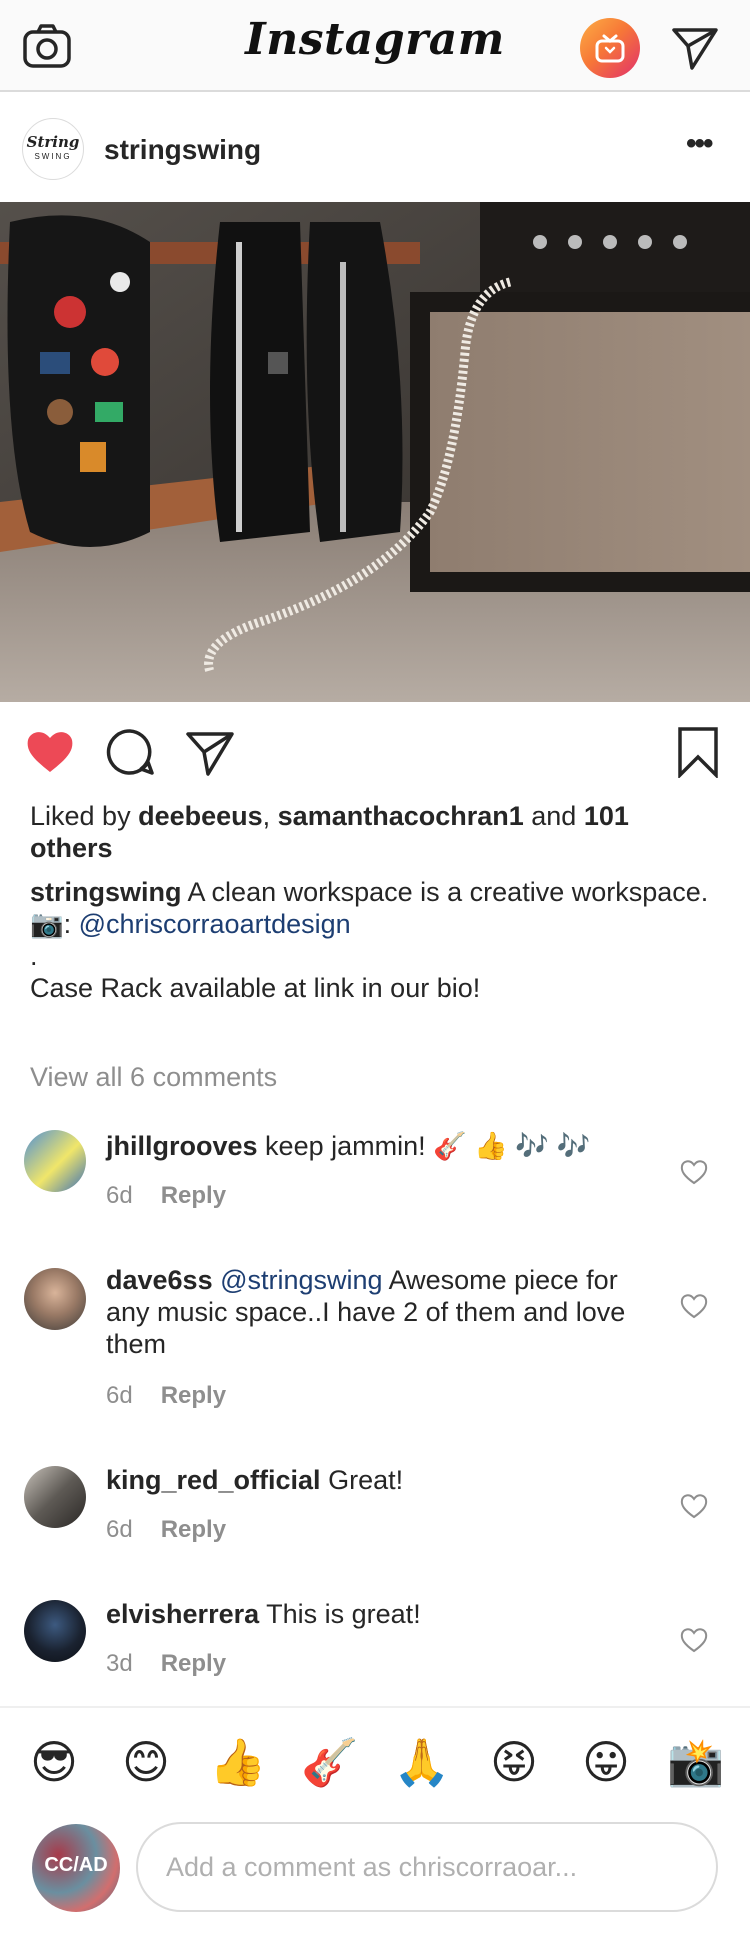 The image size is (750, 1936). Describe the element at coordinates (76, 1865) in the screenshot. I see `current-user-avatar-text: CC/AD` at that location.